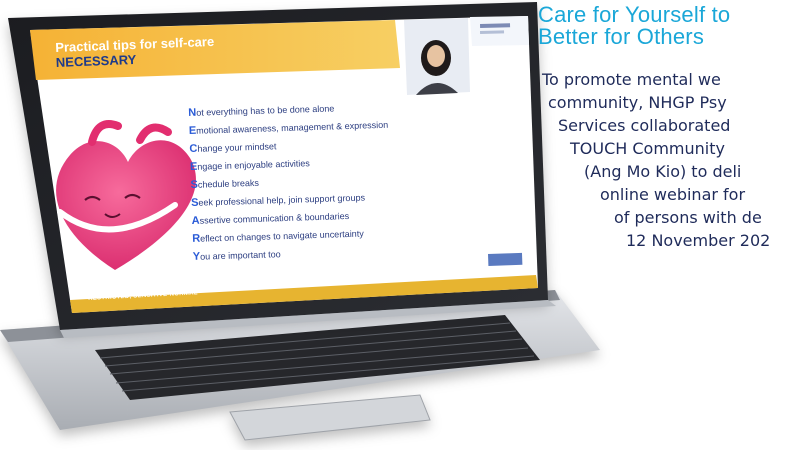  Describe the element at coordinates (437, 56) in the screenshot. I see `presenter-video` at that location.